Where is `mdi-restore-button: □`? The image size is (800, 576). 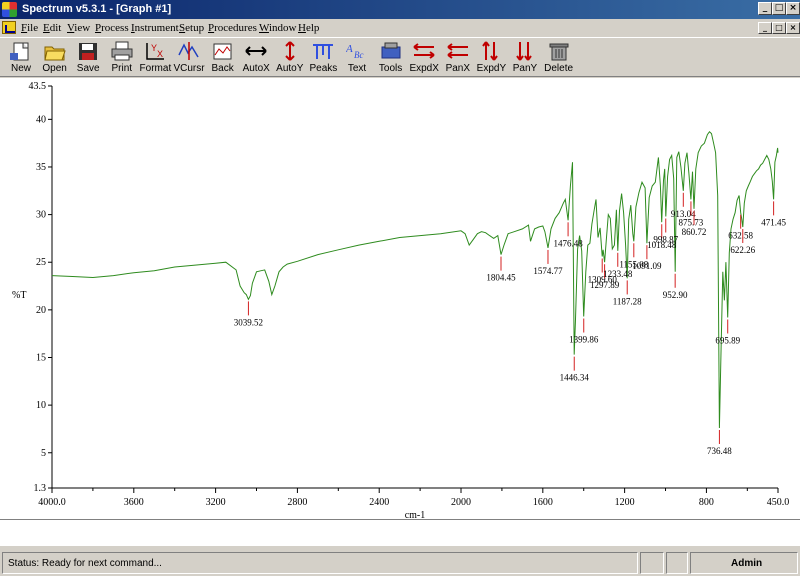
mdi-restore-button: □ is located at coordinates (779, 28).